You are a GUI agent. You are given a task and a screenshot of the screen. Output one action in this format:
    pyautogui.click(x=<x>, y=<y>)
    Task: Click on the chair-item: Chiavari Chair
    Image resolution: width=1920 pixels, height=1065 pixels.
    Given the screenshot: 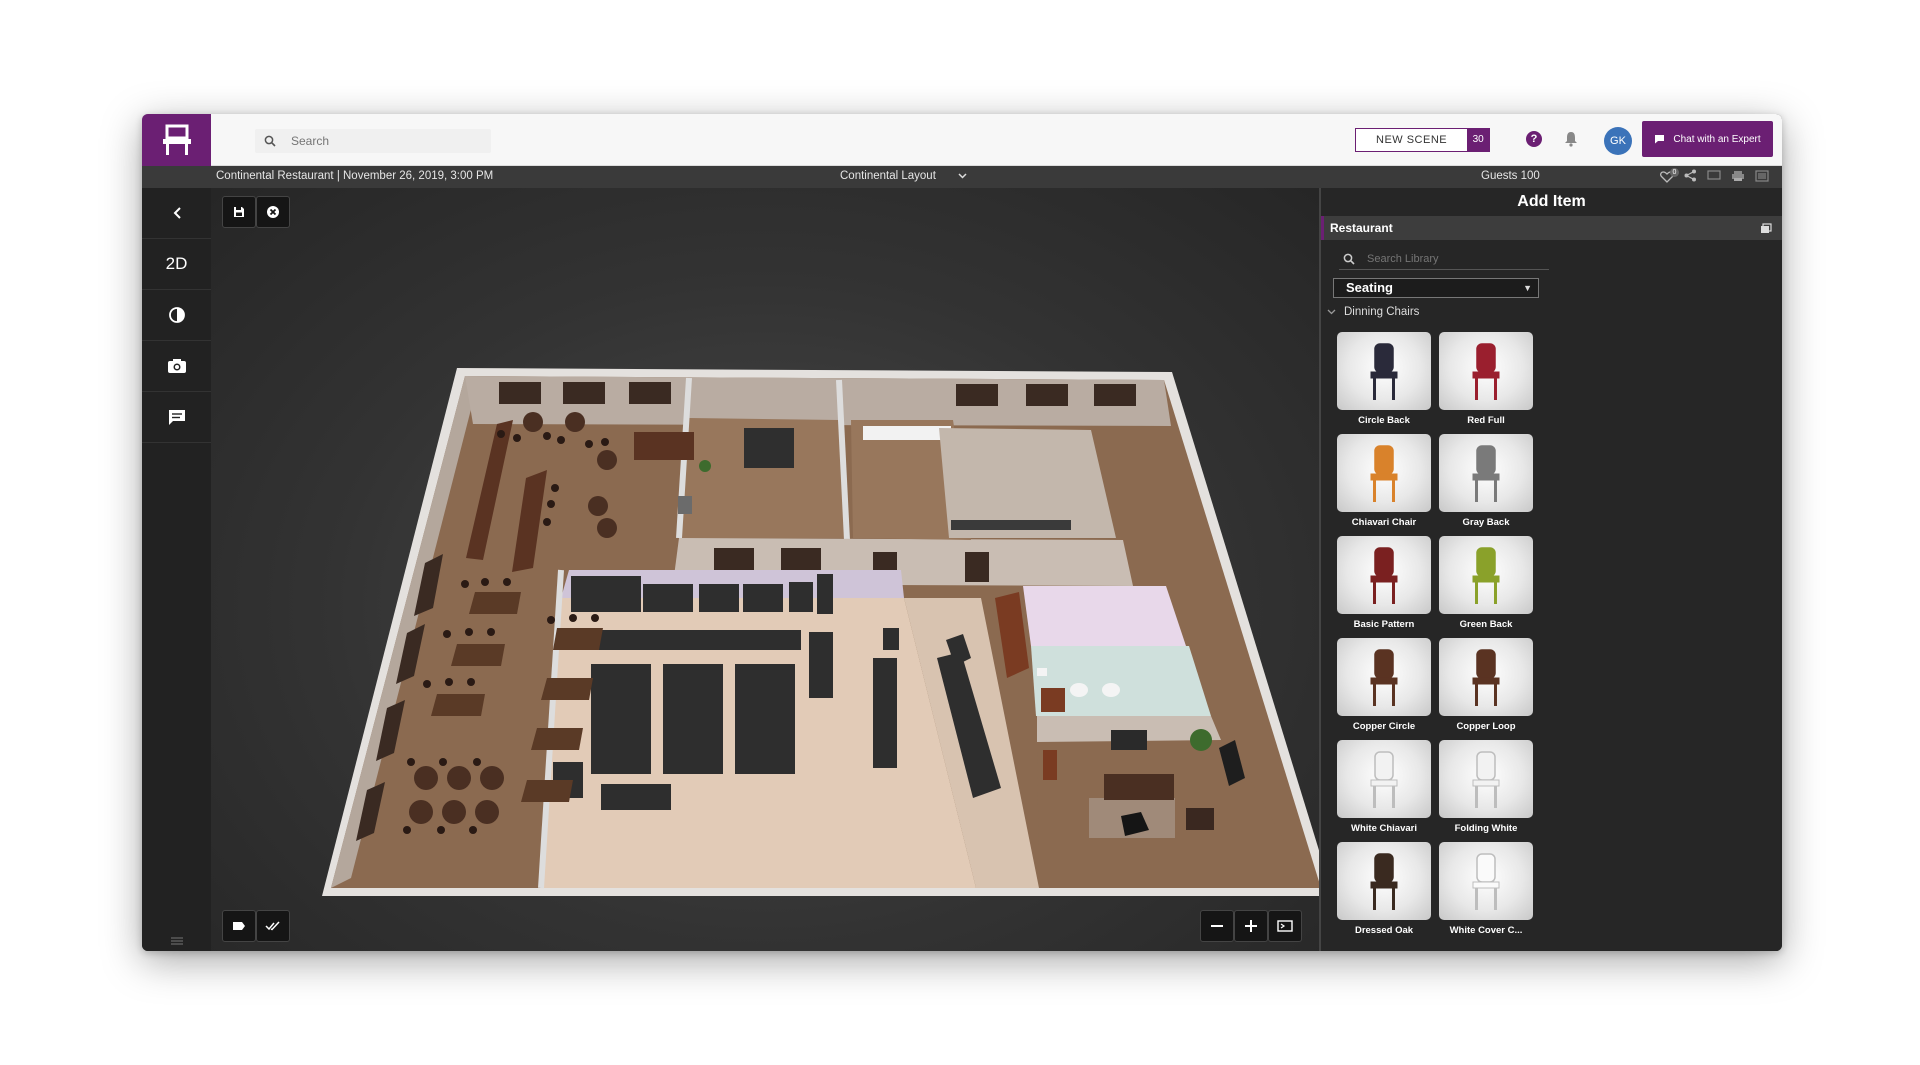 What is the action you would take?
    pyautogui.click(x=1384, y=481)
    